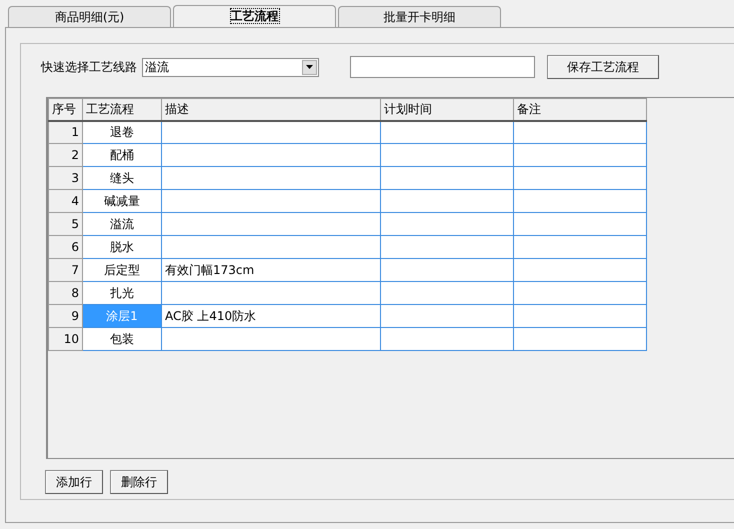 This screenshot has width=734, height=529. What do you see at coordinates (254, 16) in the screenshot?
I see `tab: 工艺流程` at bounding box center [254, 16].